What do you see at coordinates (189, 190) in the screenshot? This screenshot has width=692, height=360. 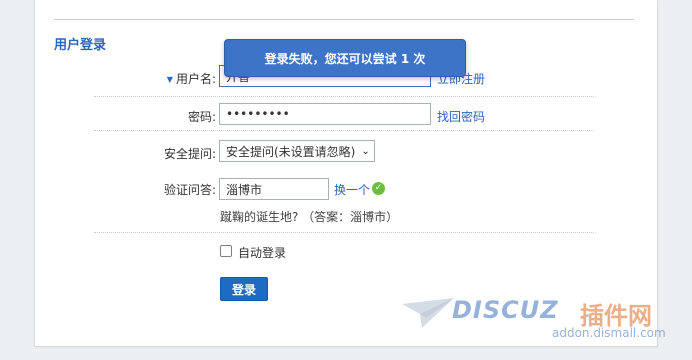 I see `captcha-label: 验证问答:` at bounding box center [189, 190].